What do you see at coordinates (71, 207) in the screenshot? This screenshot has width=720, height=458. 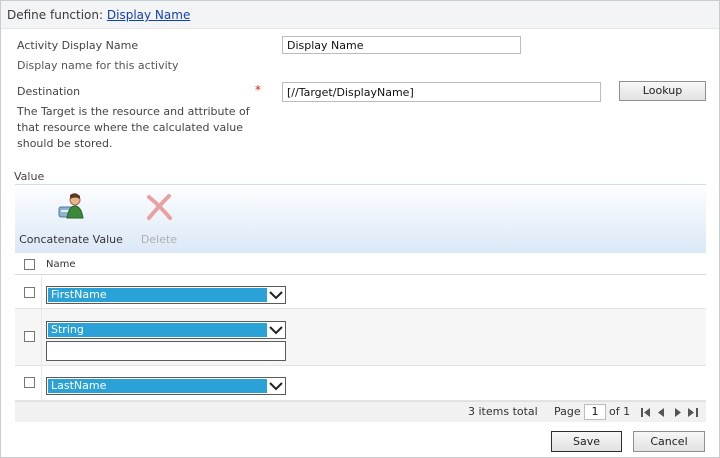 I see `user-add-icon` at bounding box center [71, 207].